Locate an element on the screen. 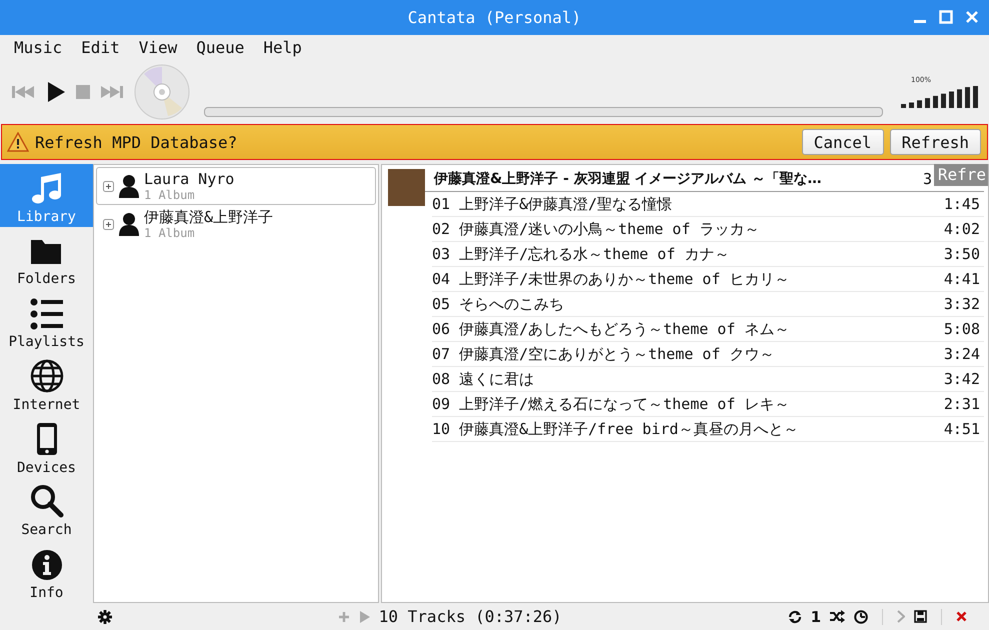  track-row: 06 伊藤真澄/あしたへもどろう～theme of ネム～ 5:08 is located at coordinates (708, 329).